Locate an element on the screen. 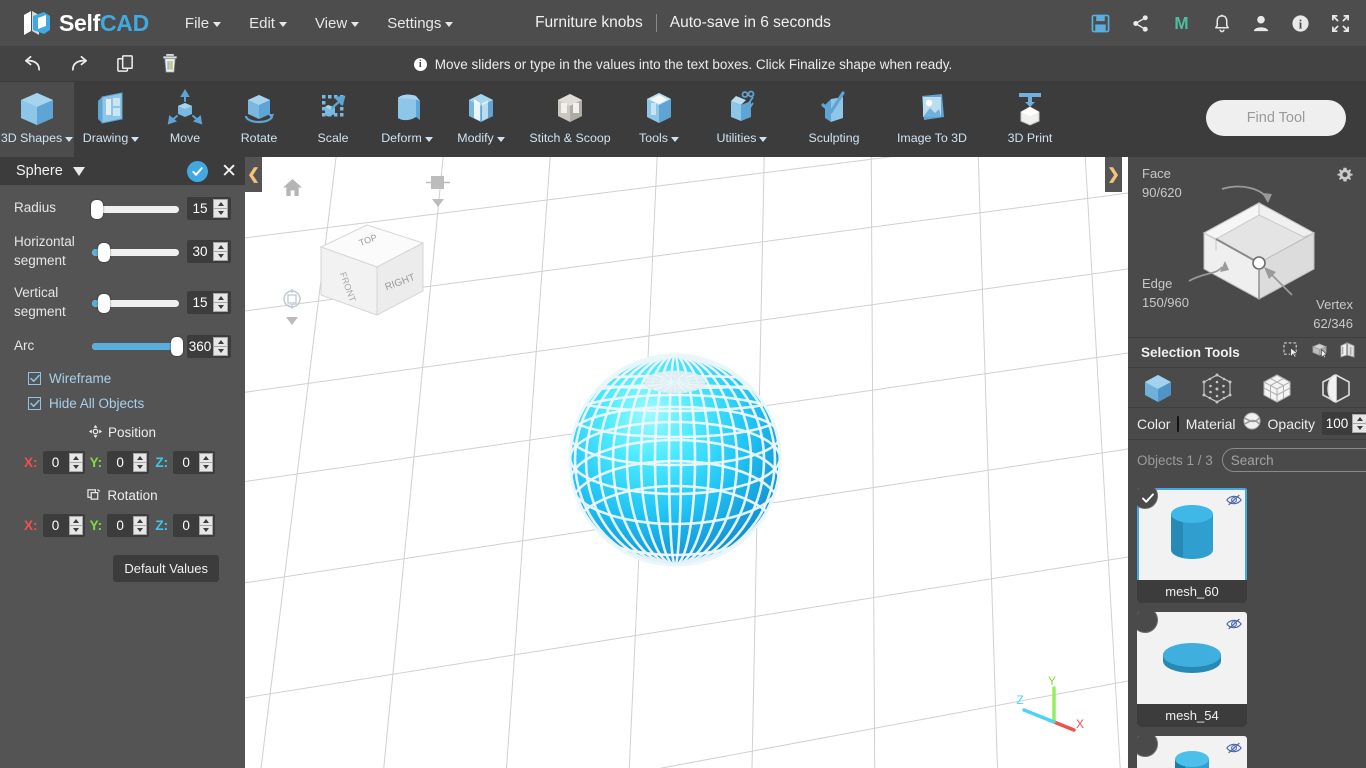 The image size is (1366, 768). ribbon-item-image-to-3d: Image To 3D is located at coordinates (932, 119).